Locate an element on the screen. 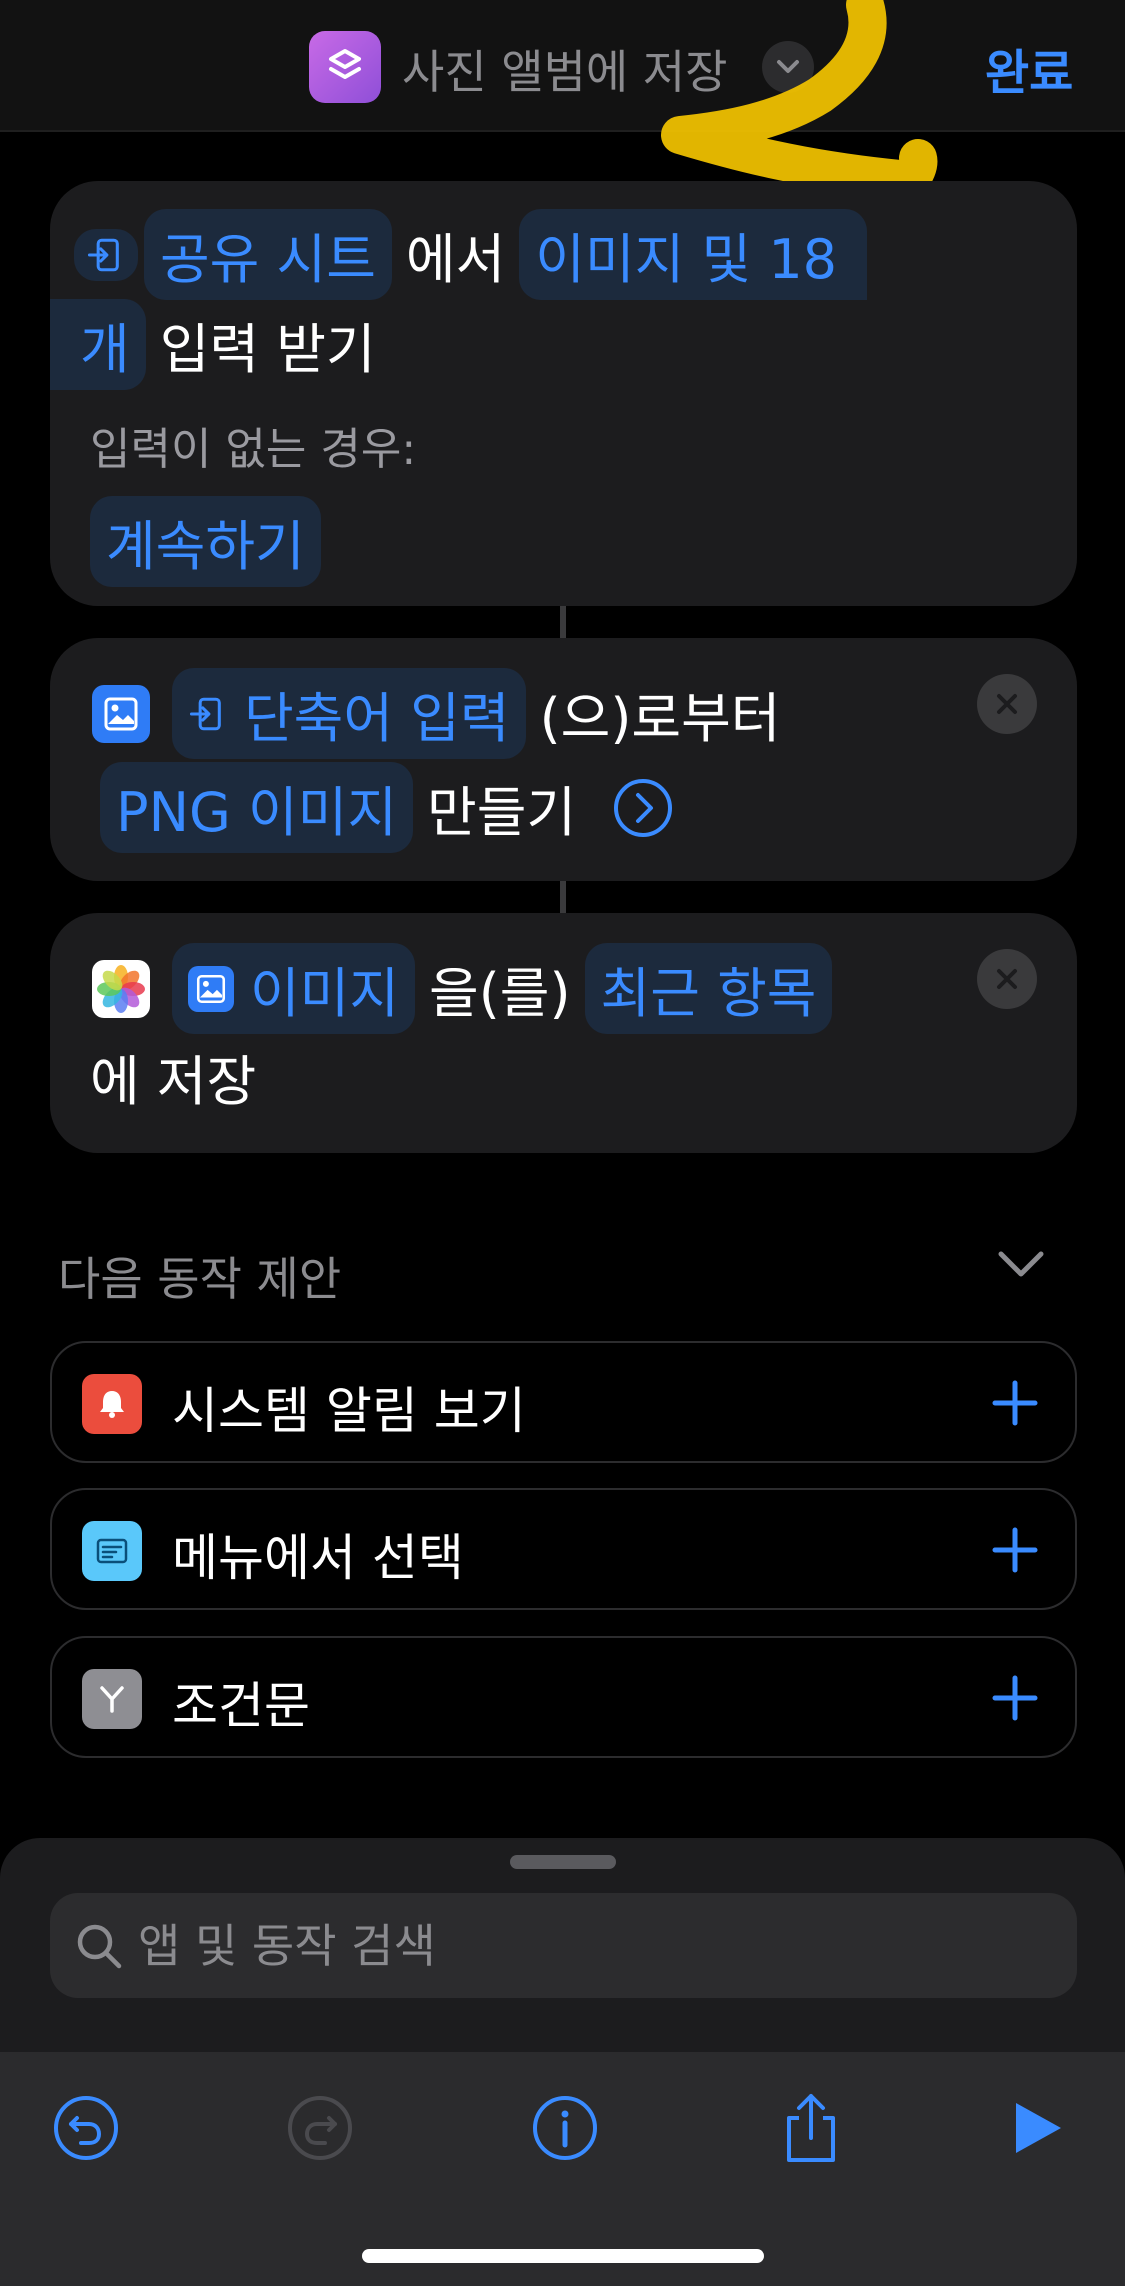 This screenshot has width=1125, height=2286. share-sheet-token is located at coordinates (106, 254).